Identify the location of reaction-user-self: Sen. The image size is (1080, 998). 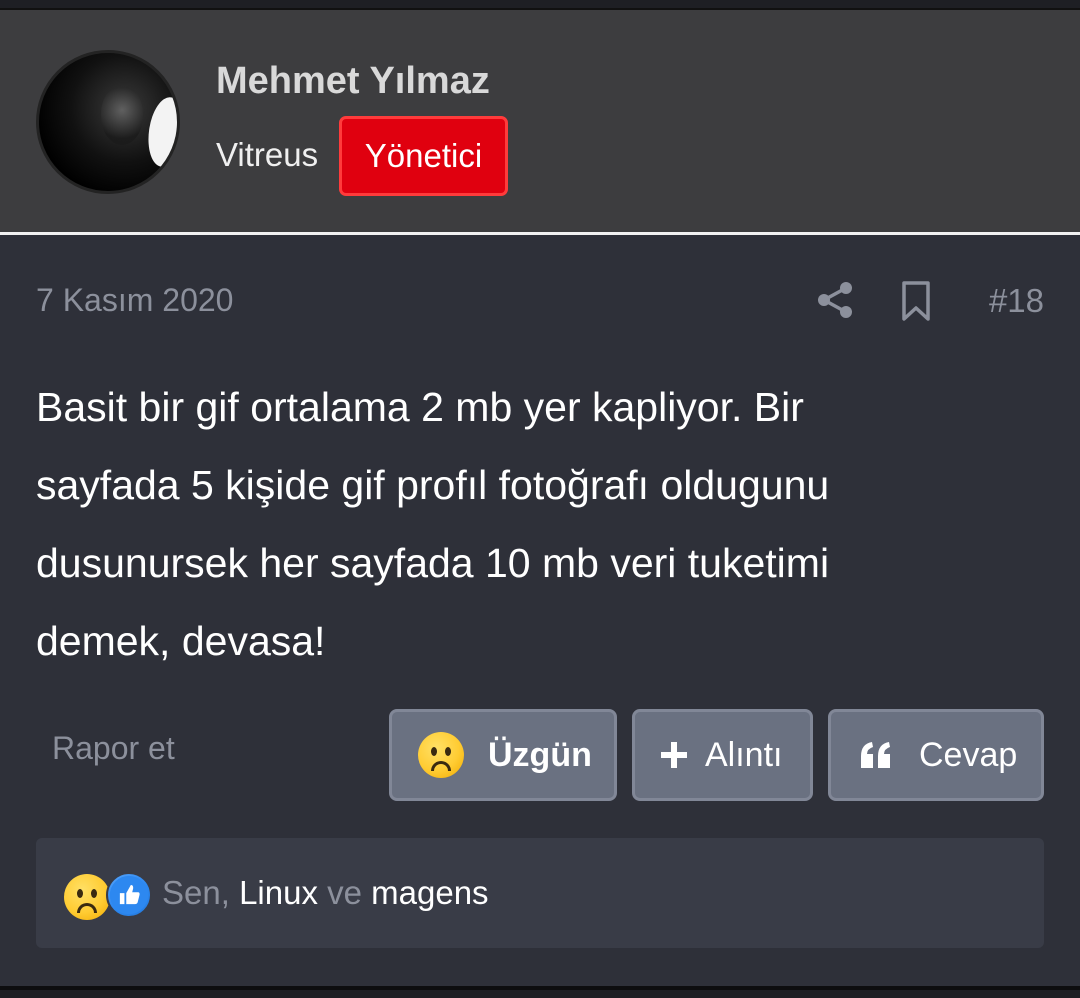
(191, 892).